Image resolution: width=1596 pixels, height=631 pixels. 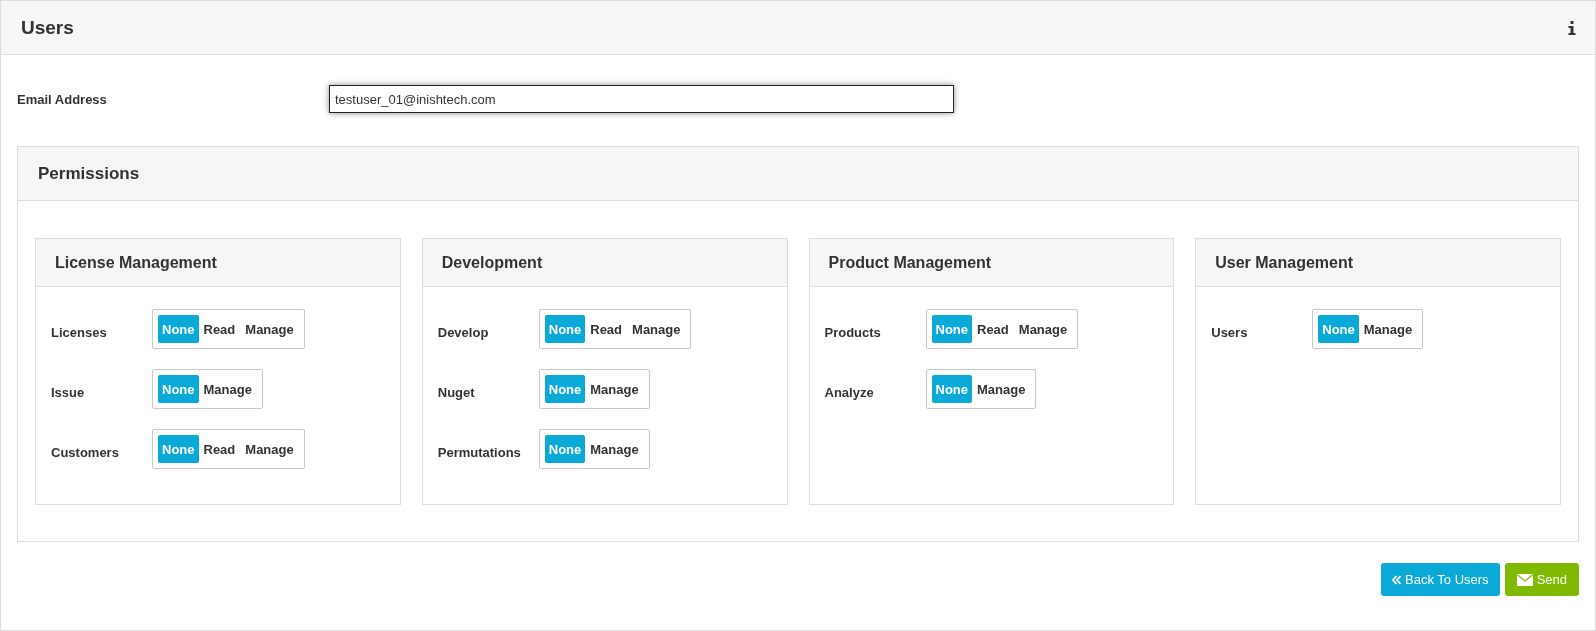 I want to click on group-title: User Management, so click(x=1284, y=262).